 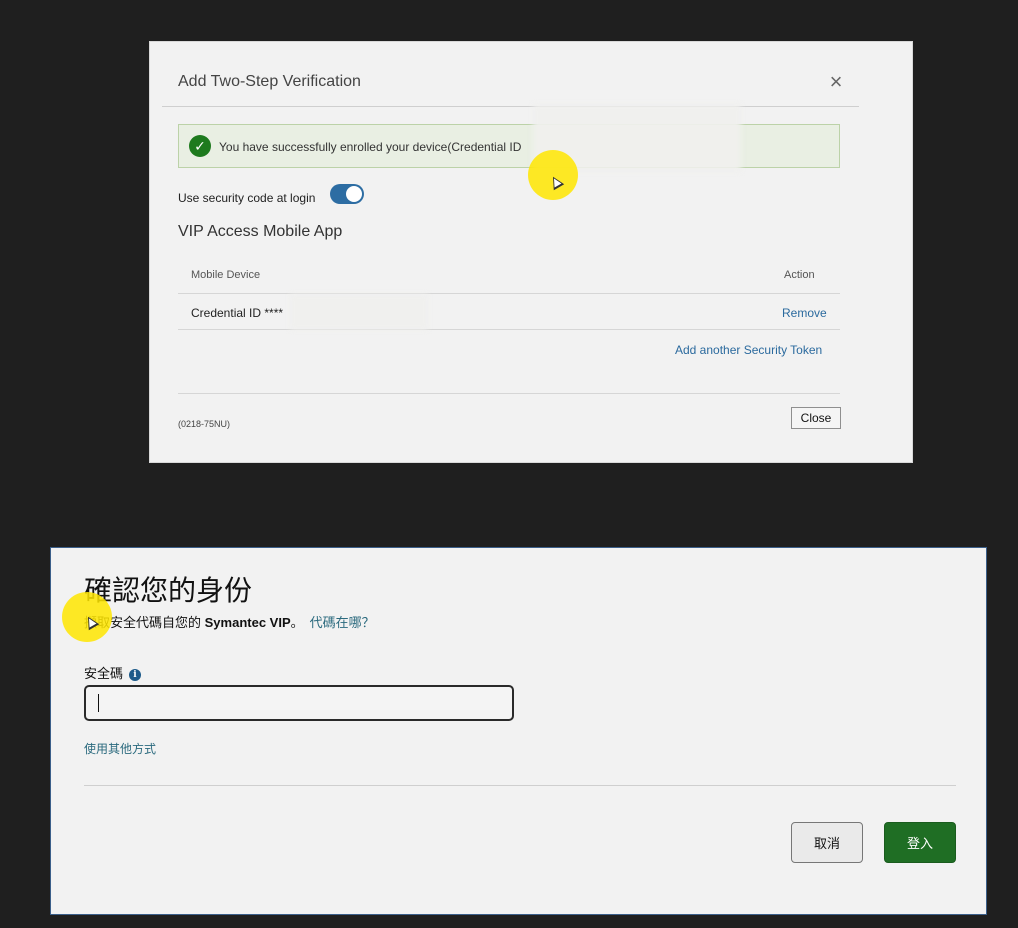 What do you see at coordinates (98, 703) in the screenshot?
I see `text-caret` at bounding box center [98, 703].